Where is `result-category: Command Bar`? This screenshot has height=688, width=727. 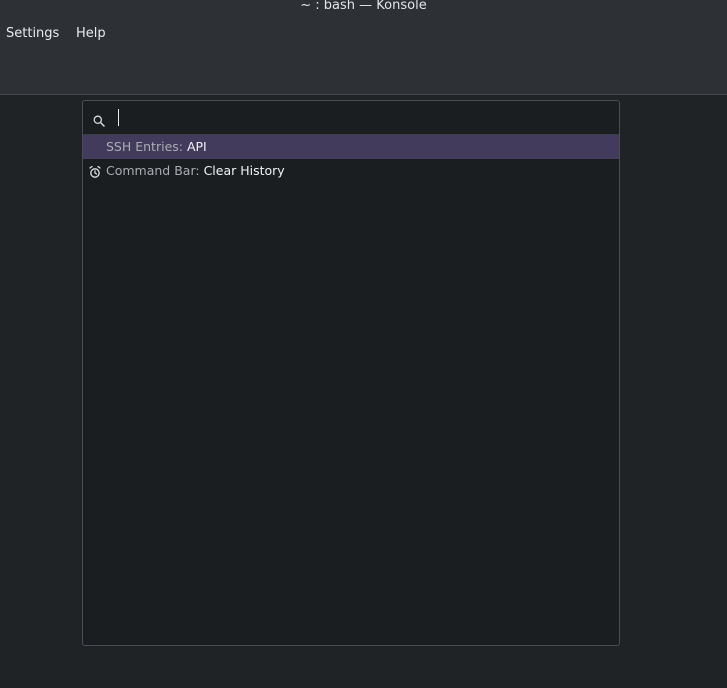
result-category: Command Bar is located at coordinates (151, 170).